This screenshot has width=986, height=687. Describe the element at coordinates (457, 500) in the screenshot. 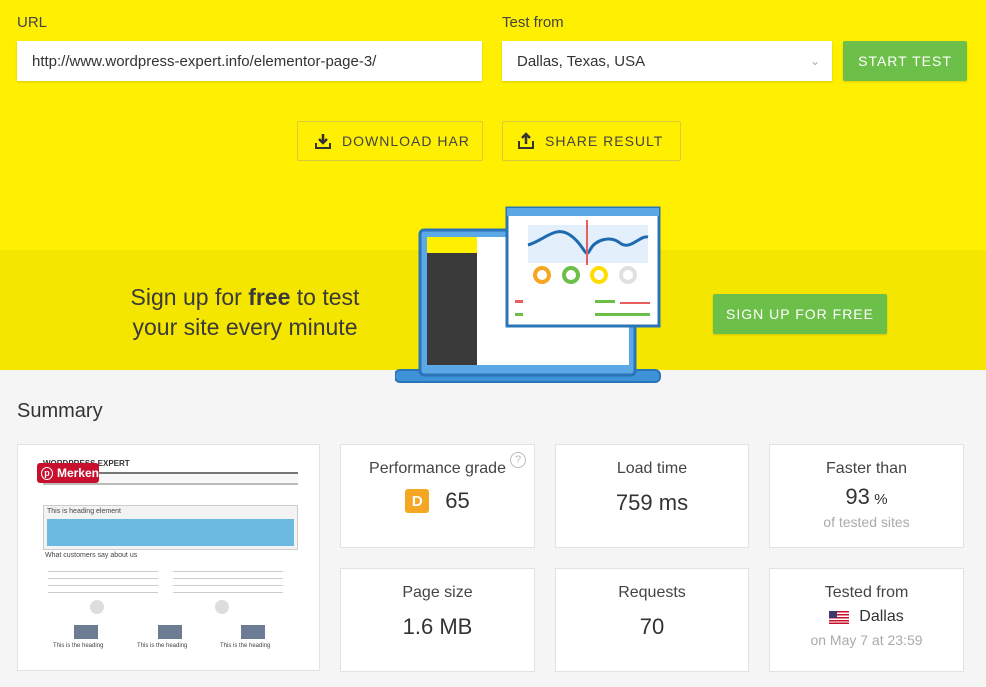

I see `grade-score: 65` at that location.